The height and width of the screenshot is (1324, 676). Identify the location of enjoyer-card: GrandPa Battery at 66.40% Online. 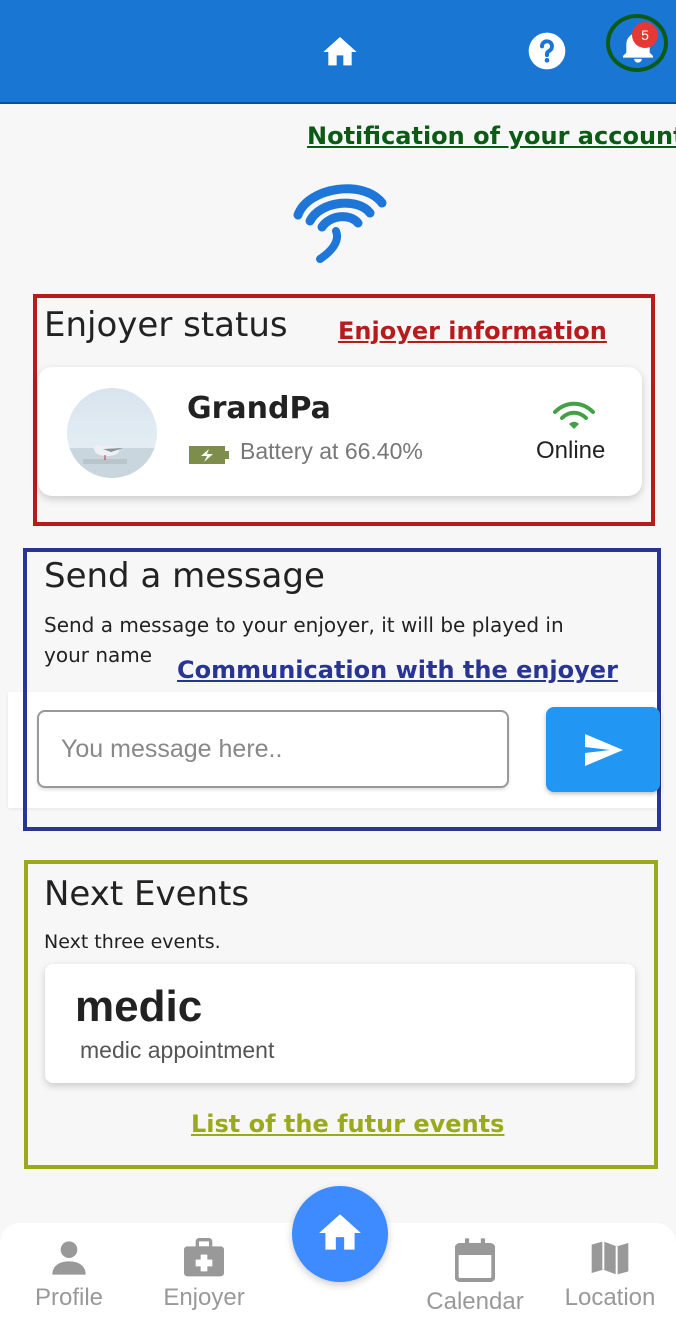
(340, 431).